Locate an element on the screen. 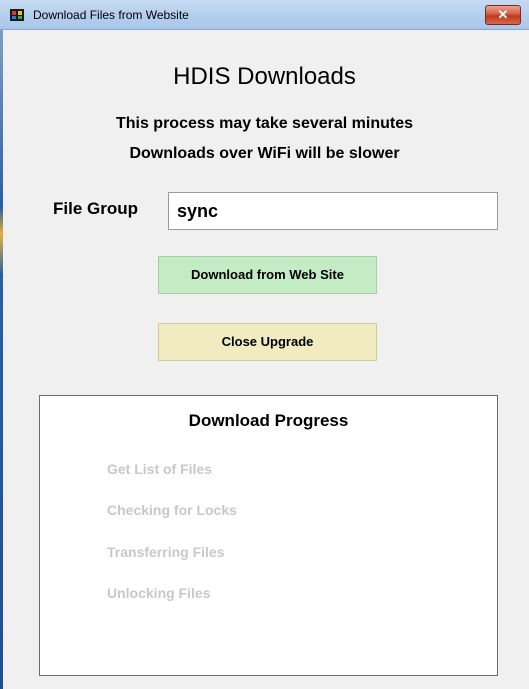  window-title: Download Files from Website is located at coordinates (111, 15).